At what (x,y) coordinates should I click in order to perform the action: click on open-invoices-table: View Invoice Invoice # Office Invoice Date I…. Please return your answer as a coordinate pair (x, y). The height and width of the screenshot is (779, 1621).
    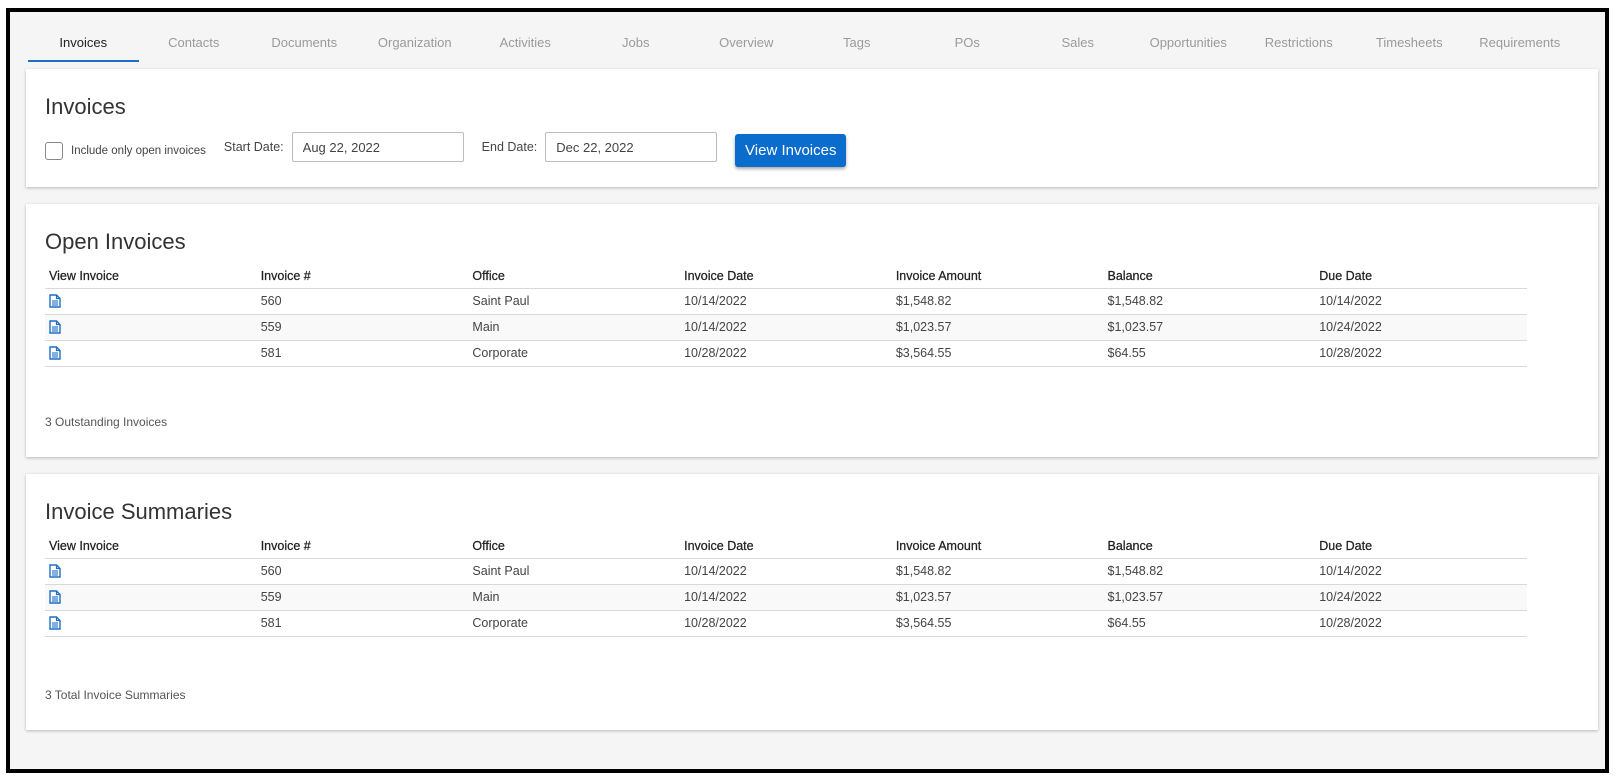
    Looking at the image, I should click on (786, 315).